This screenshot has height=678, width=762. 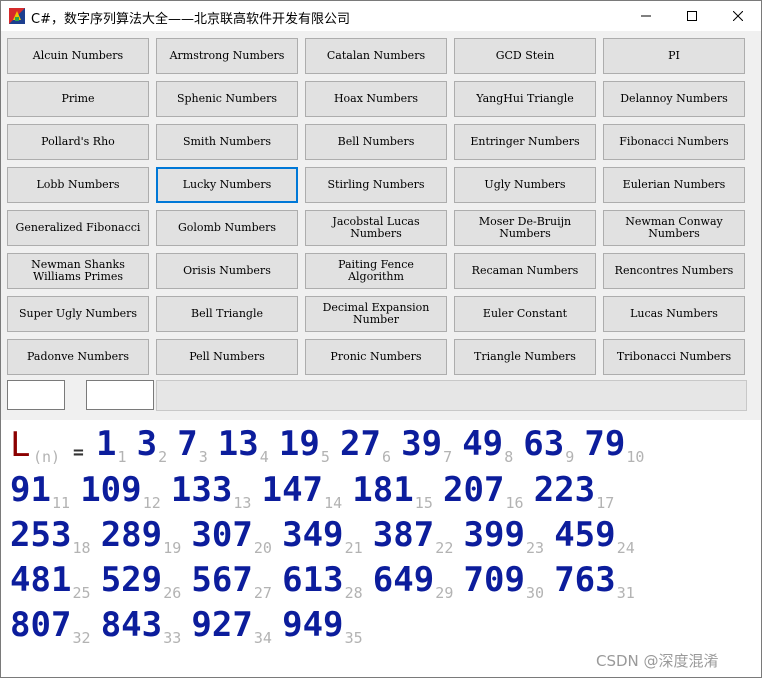 What do you see at coordinates (423, 503) in the screenshot?
I see `sequence-index: 15` at bounding box center [423, 503].